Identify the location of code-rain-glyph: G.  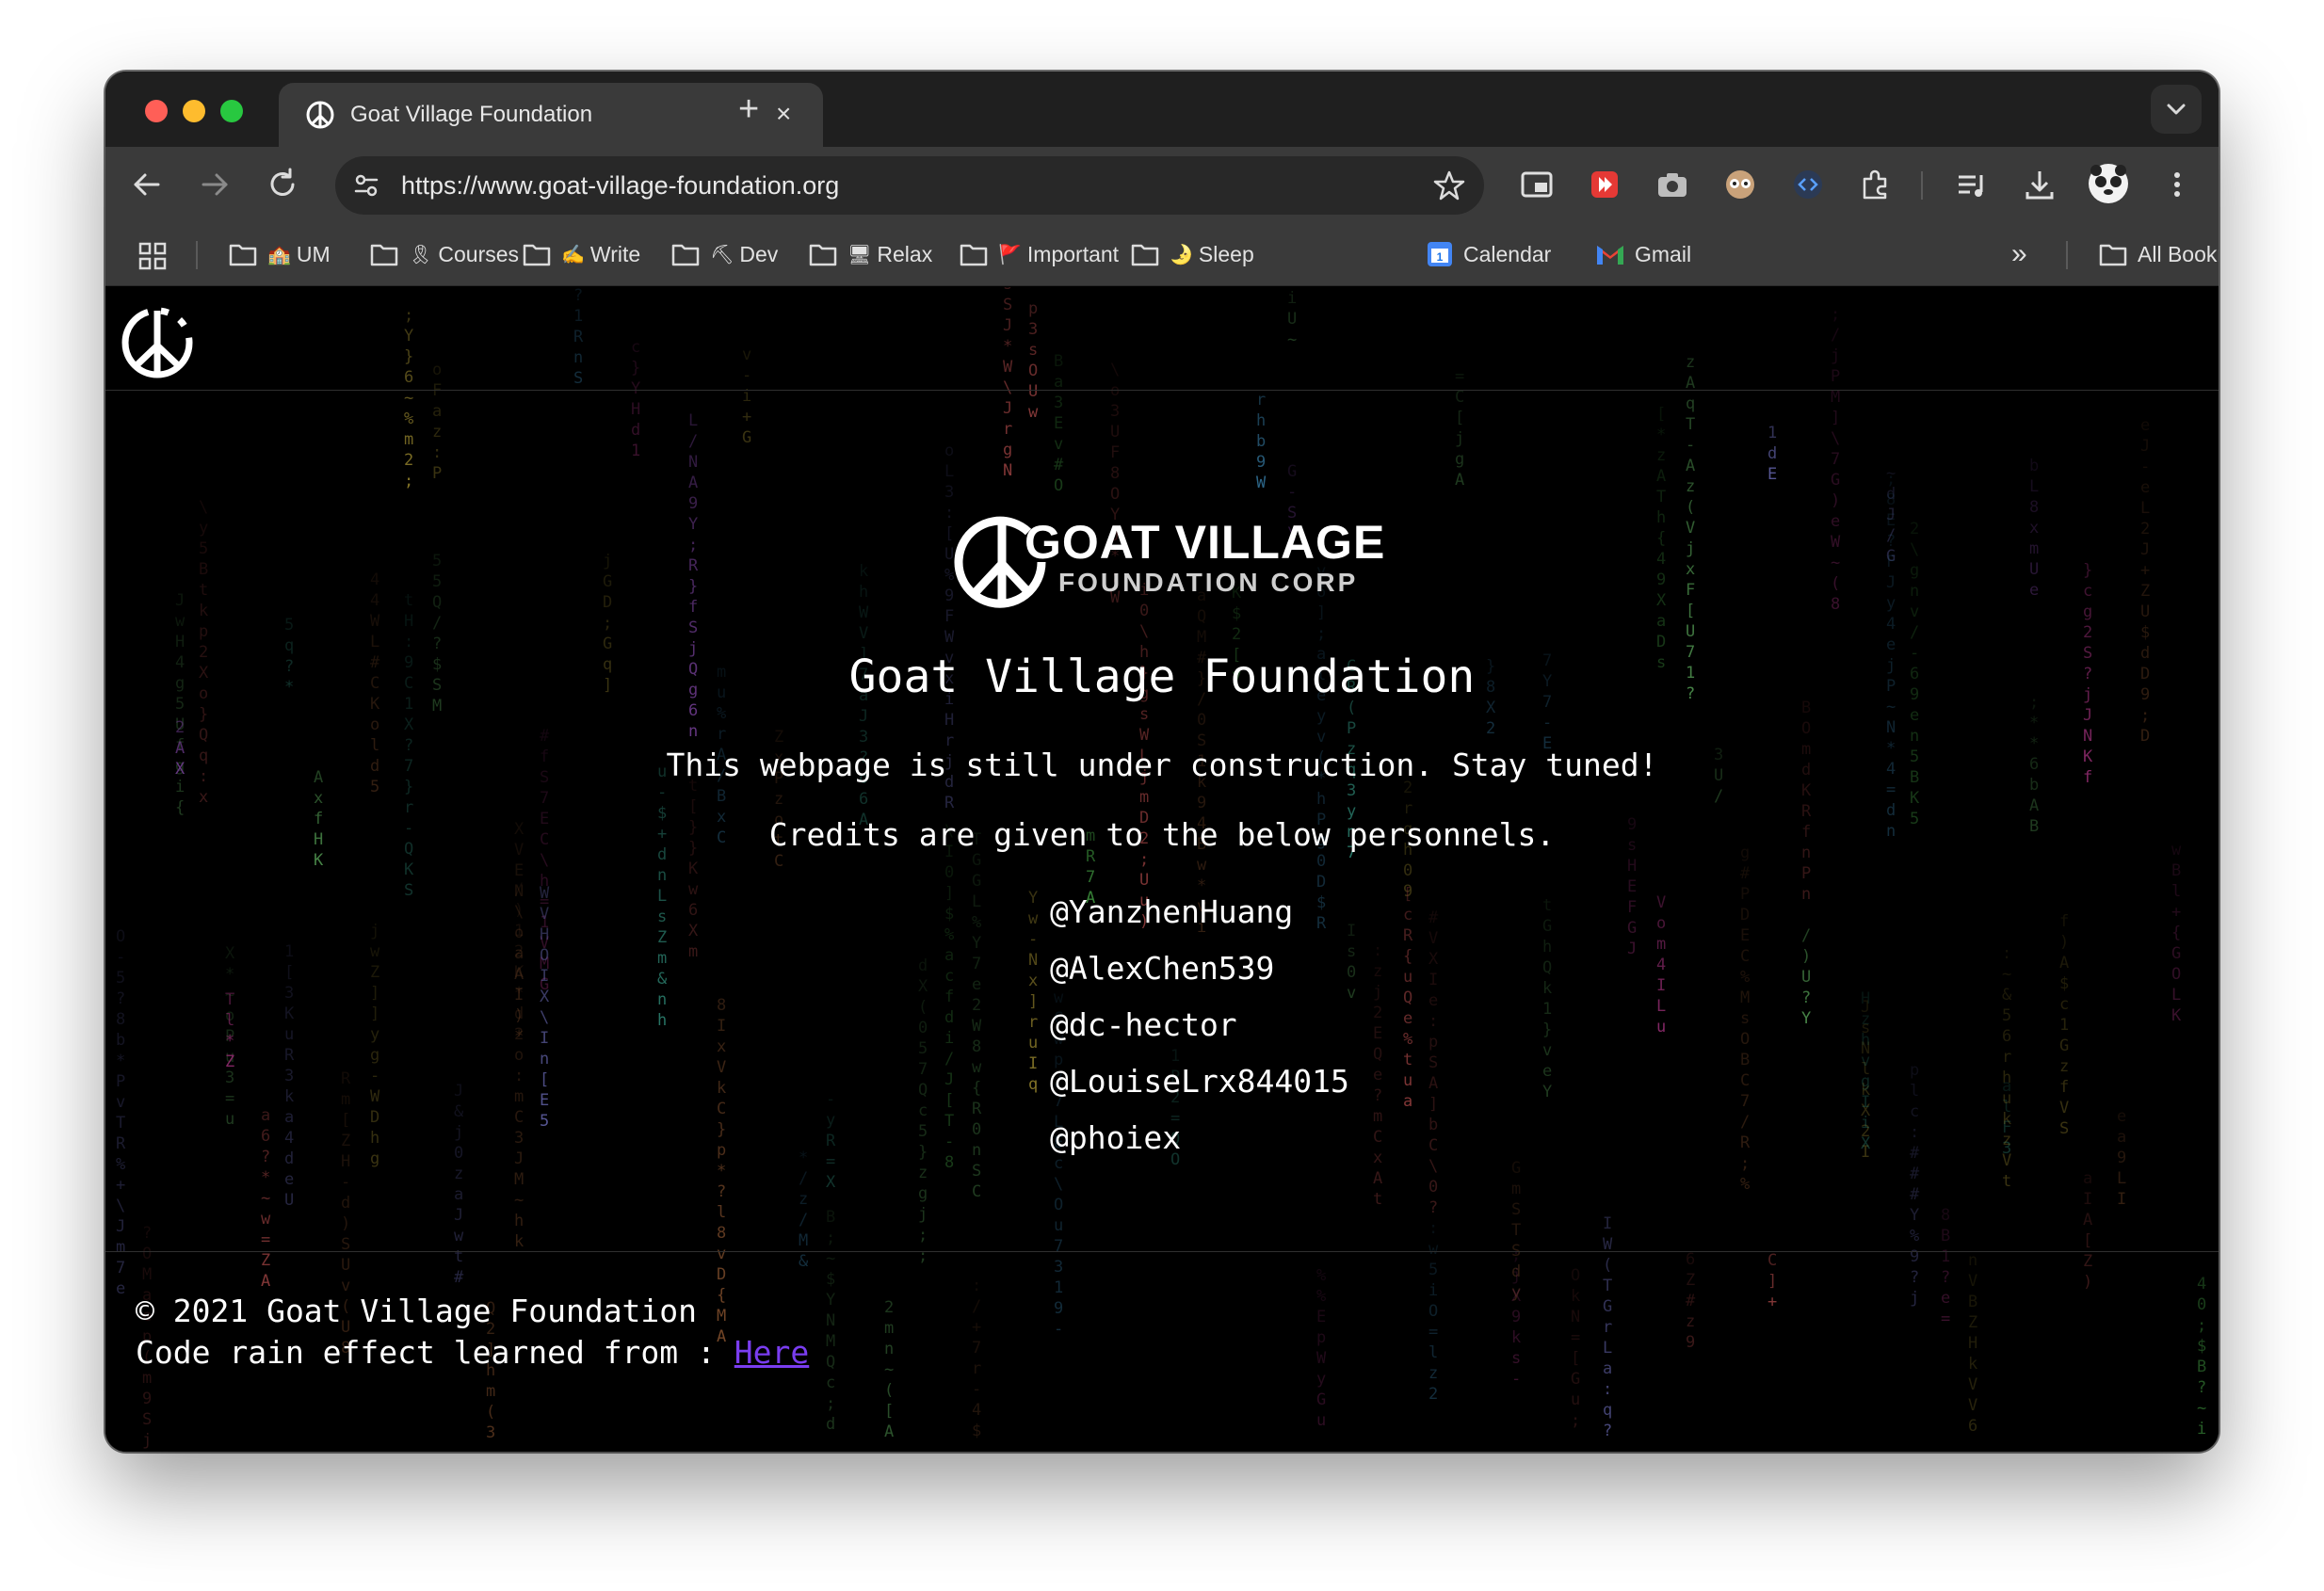
(976, 861).